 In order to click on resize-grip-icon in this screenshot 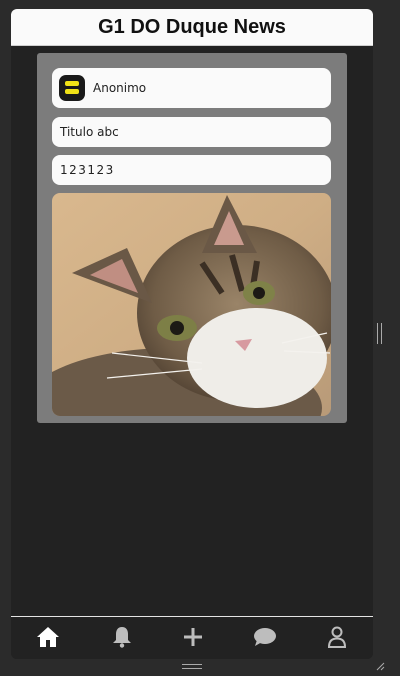, I will do `click(380, 666)`.